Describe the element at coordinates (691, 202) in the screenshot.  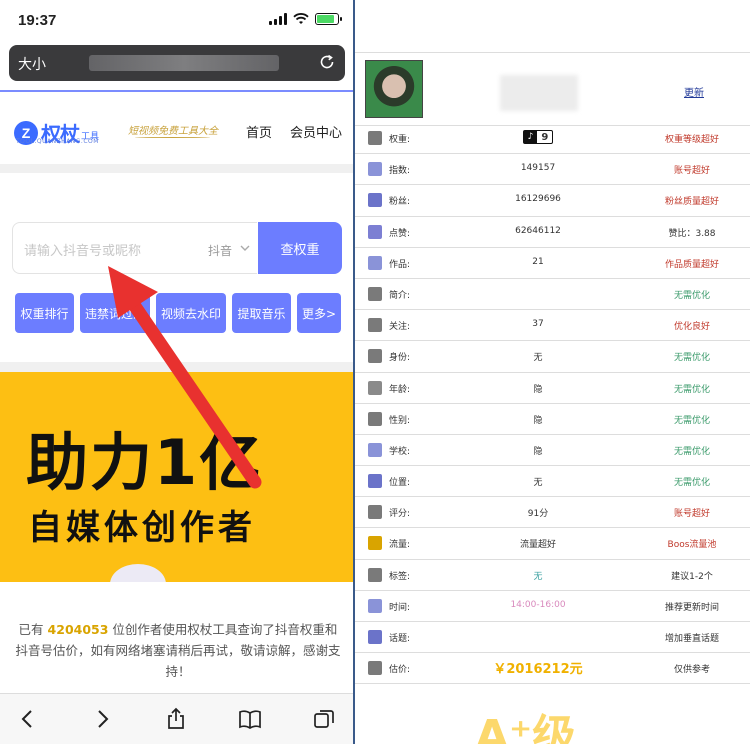
I see `row-note: 粉丝质量超好` at that location.